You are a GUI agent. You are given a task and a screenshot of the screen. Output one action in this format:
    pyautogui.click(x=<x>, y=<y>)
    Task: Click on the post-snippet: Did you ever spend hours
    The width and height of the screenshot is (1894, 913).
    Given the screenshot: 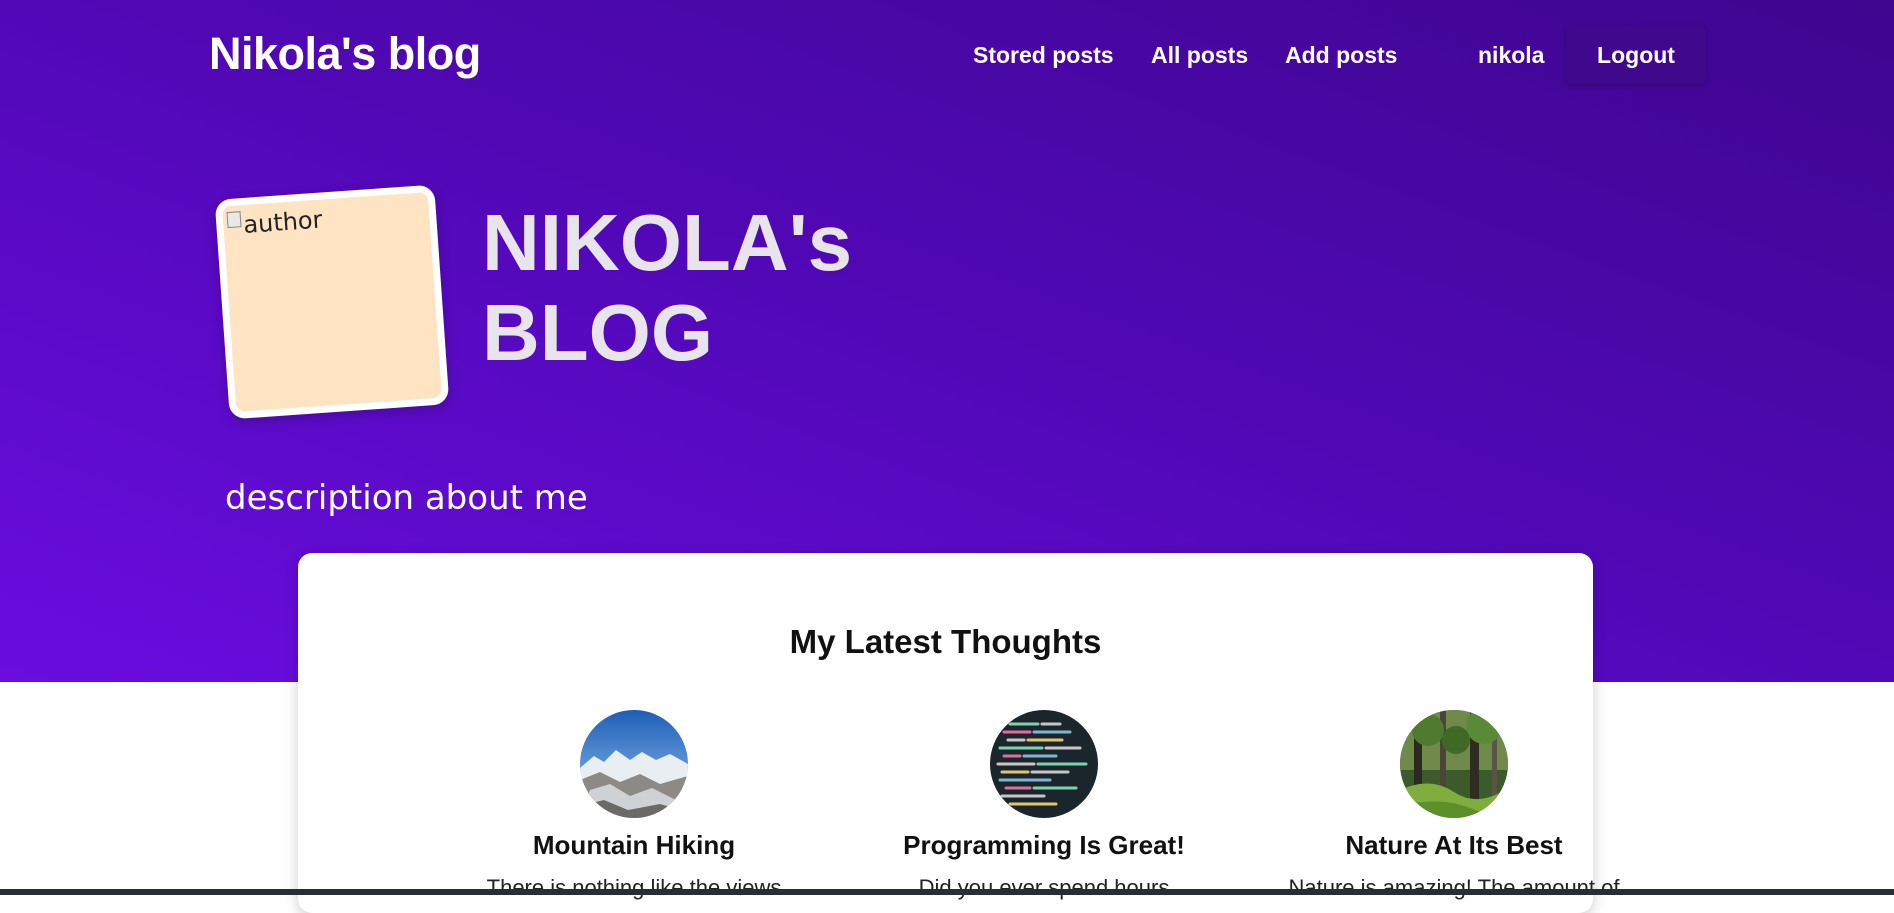 What is the action you would take?
    pyautogui.click(x=1044, y=887)
    